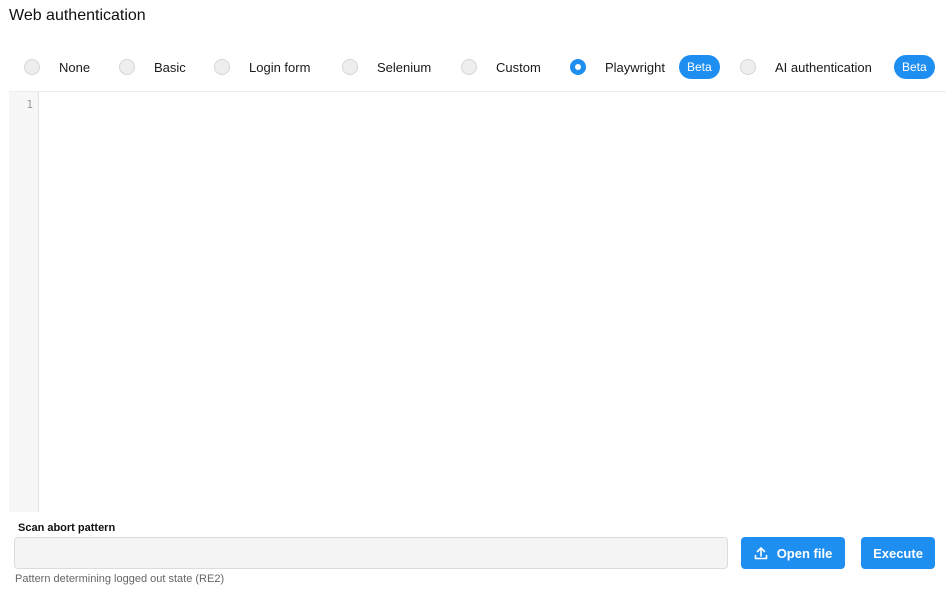 This screenshot has width=946, height=599. I want to click on radio-label-selenium: Selenium, so click(404, 67).